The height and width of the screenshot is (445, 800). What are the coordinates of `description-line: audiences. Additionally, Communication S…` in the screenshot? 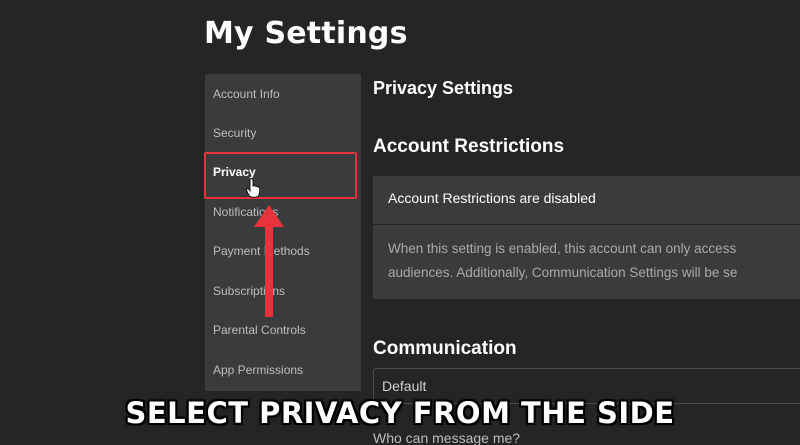 It's located at (563, 272).